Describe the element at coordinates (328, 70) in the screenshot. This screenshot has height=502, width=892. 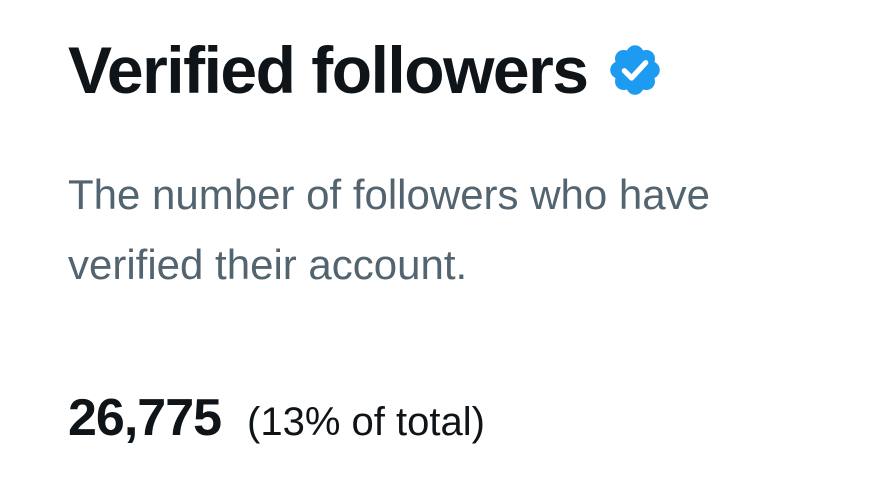
I see `page-title: Verified followers` at that location.